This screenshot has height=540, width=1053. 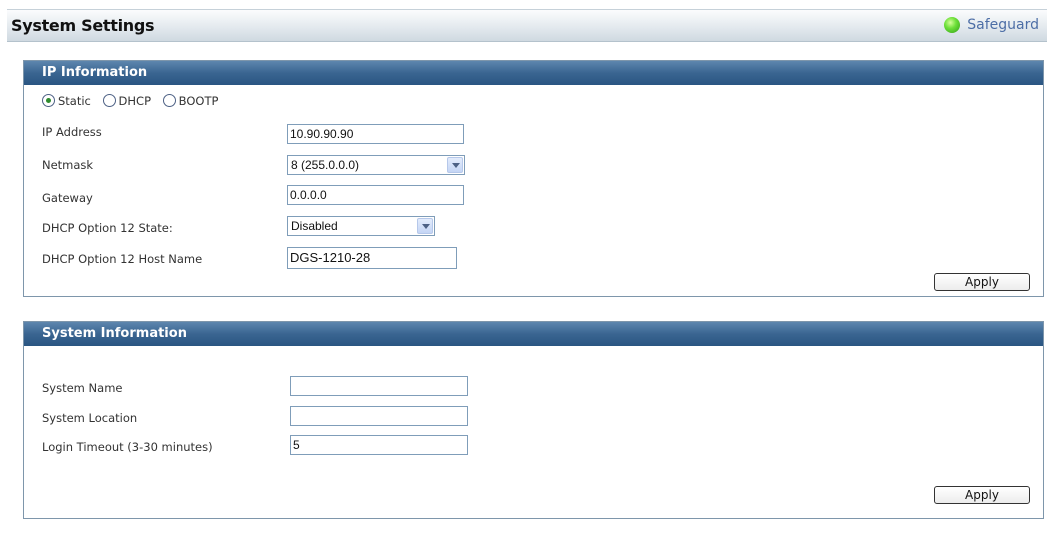 What do you see at coordinates (325, 165) in the screenshot?
I see `netmask-value: 8 (255.0.0.0)` at bounding box center [325, 165].